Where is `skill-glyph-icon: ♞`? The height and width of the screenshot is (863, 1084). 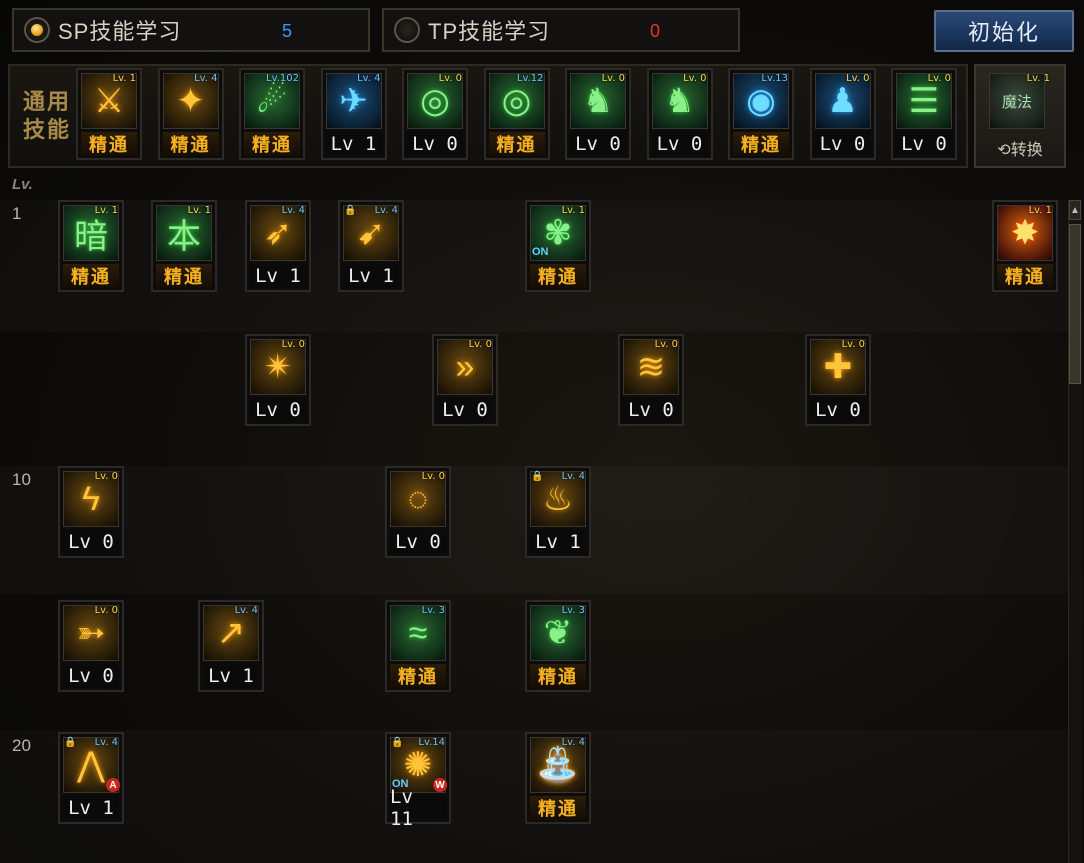
skill-glyph-icon: ♞ is located at coordinates (598, 101).